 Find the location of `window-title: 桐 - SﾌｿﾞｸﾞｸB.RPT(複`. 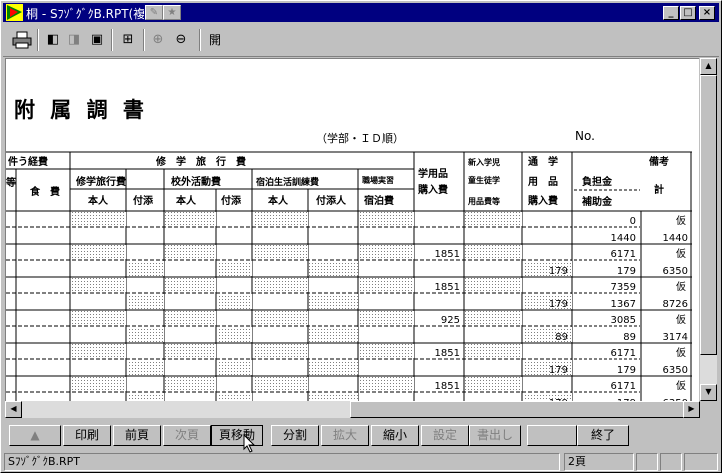

window-title: 桐 - SﾌｿﾞｸﾞｸB.RPT(複 is located at coordinates (85, 14).